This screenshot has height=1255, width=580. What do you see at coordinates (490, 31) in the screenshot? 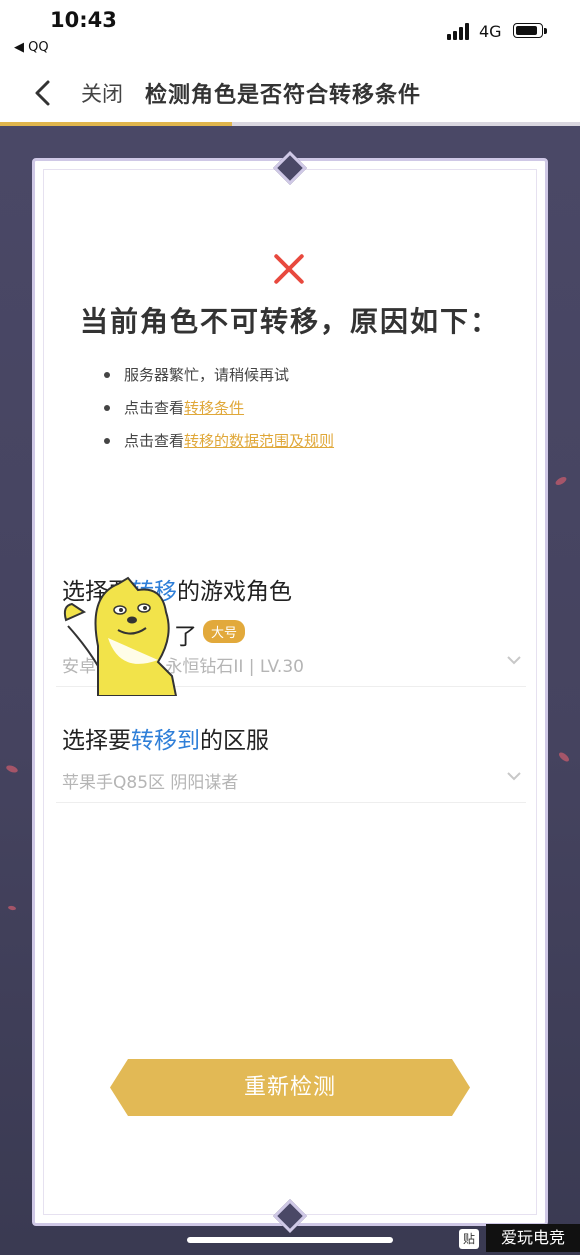
I see `network-type: 4G` at bounding box center [490, 31].